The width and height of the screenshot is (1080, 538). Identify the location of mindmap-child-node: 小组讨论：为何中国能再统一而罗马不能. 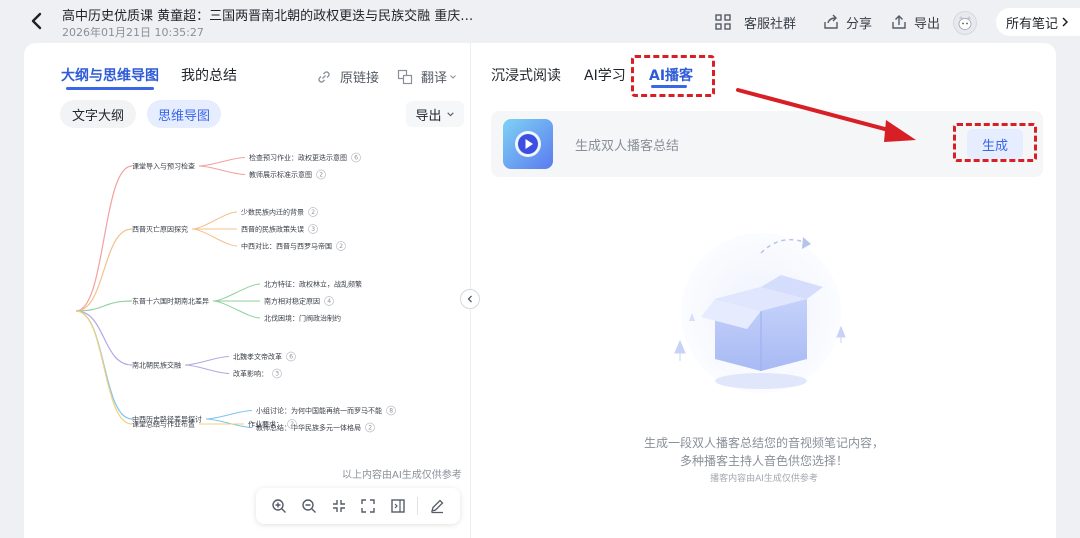
(319, 410).